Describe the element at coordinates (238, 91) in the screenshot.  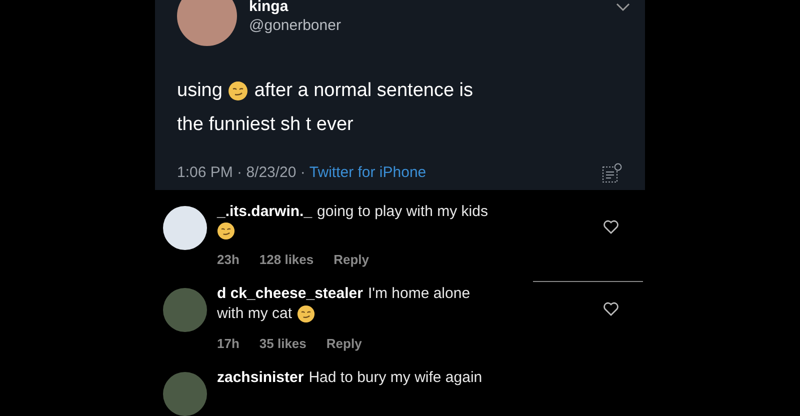
I see `smirking-face-icon` at that location.